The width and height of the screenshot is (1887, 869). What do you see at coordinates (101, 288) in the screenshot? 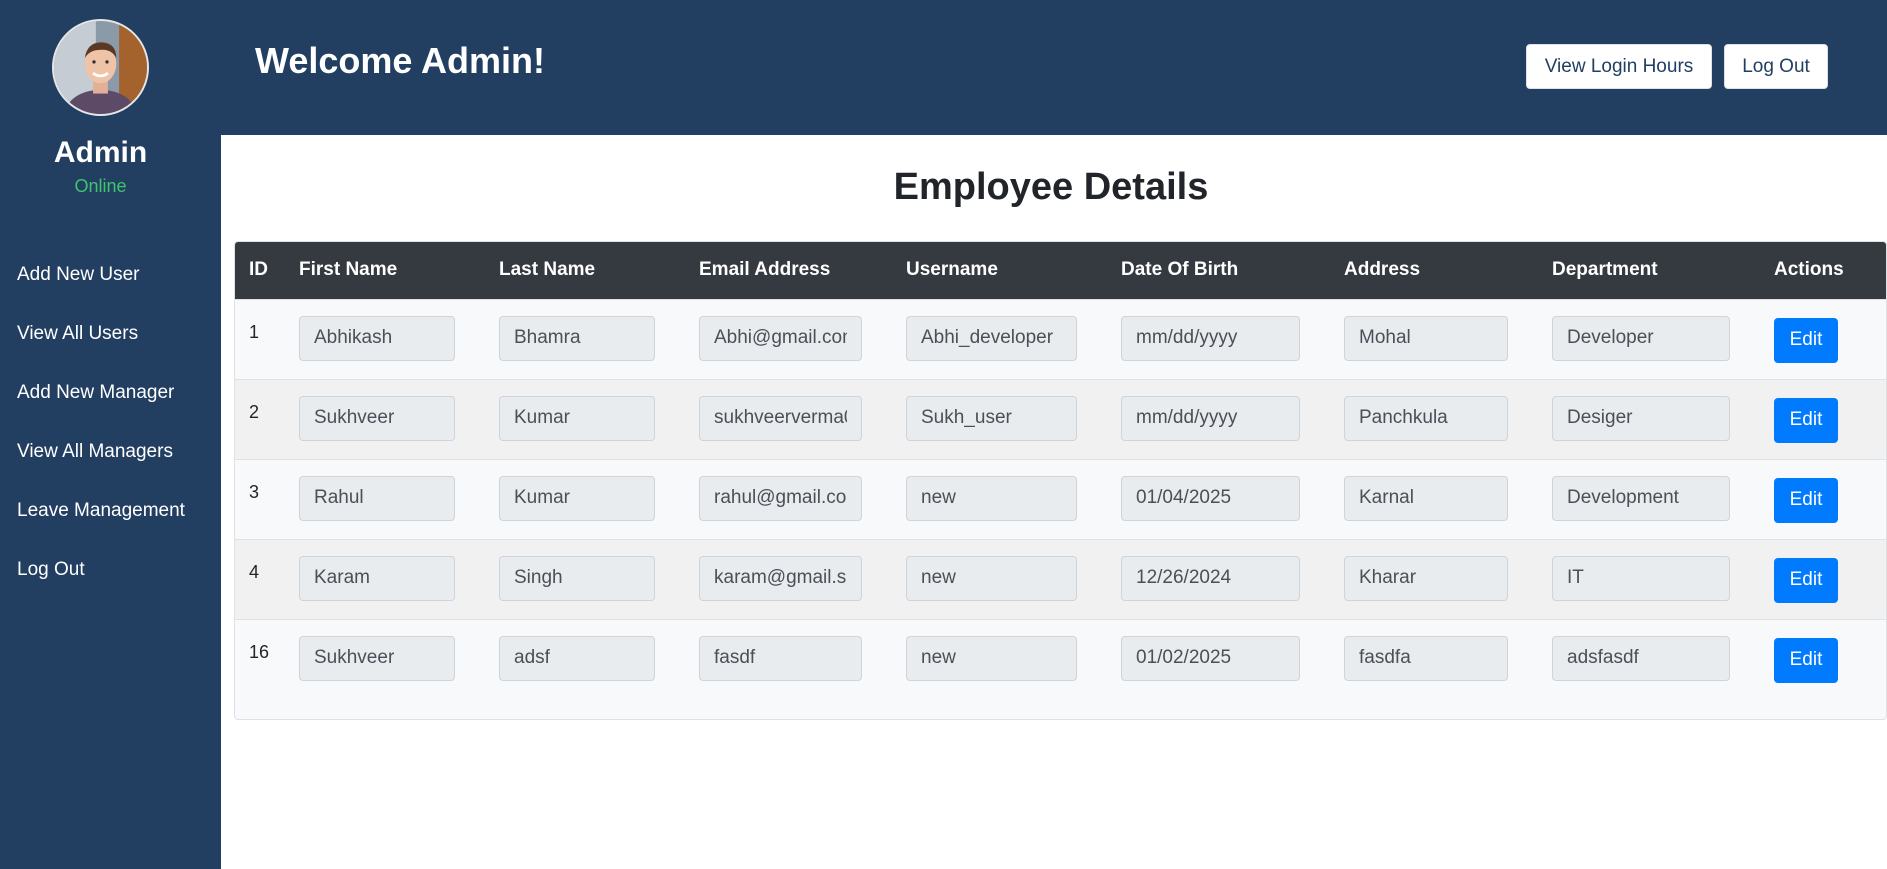
I see `nav-add-new-user: Add New User` at bounding box center [101, 288].